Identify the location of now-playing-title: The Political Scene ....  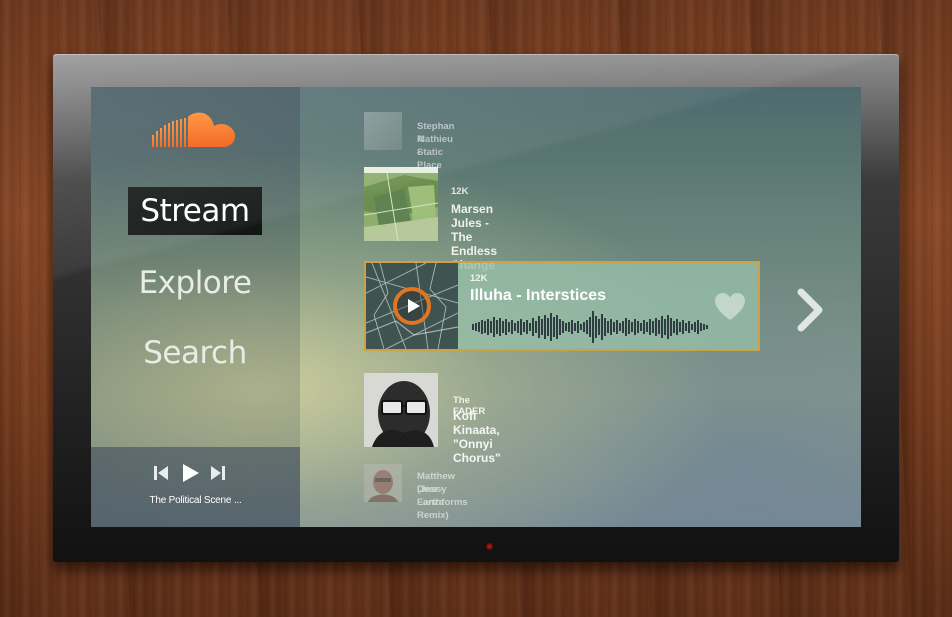
(195, 500).